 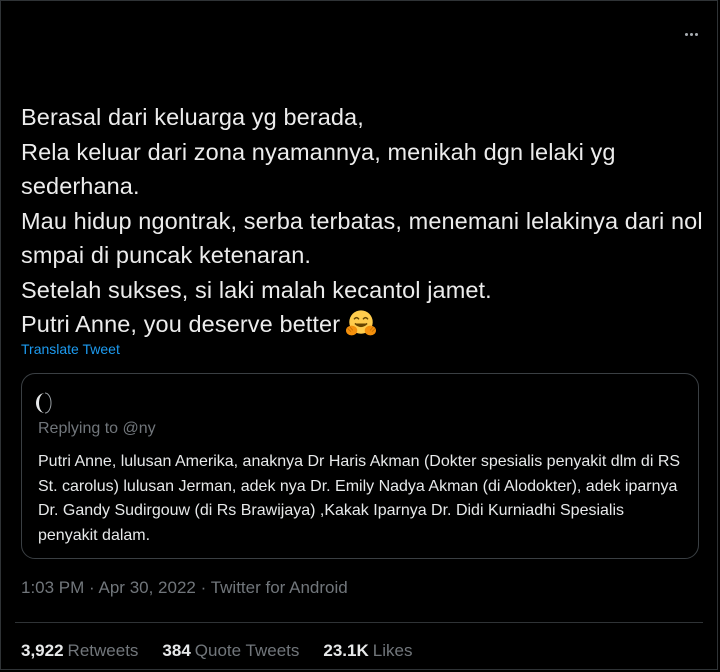 I want to click on replying-handle: @ny, so click(x=139, y=428).